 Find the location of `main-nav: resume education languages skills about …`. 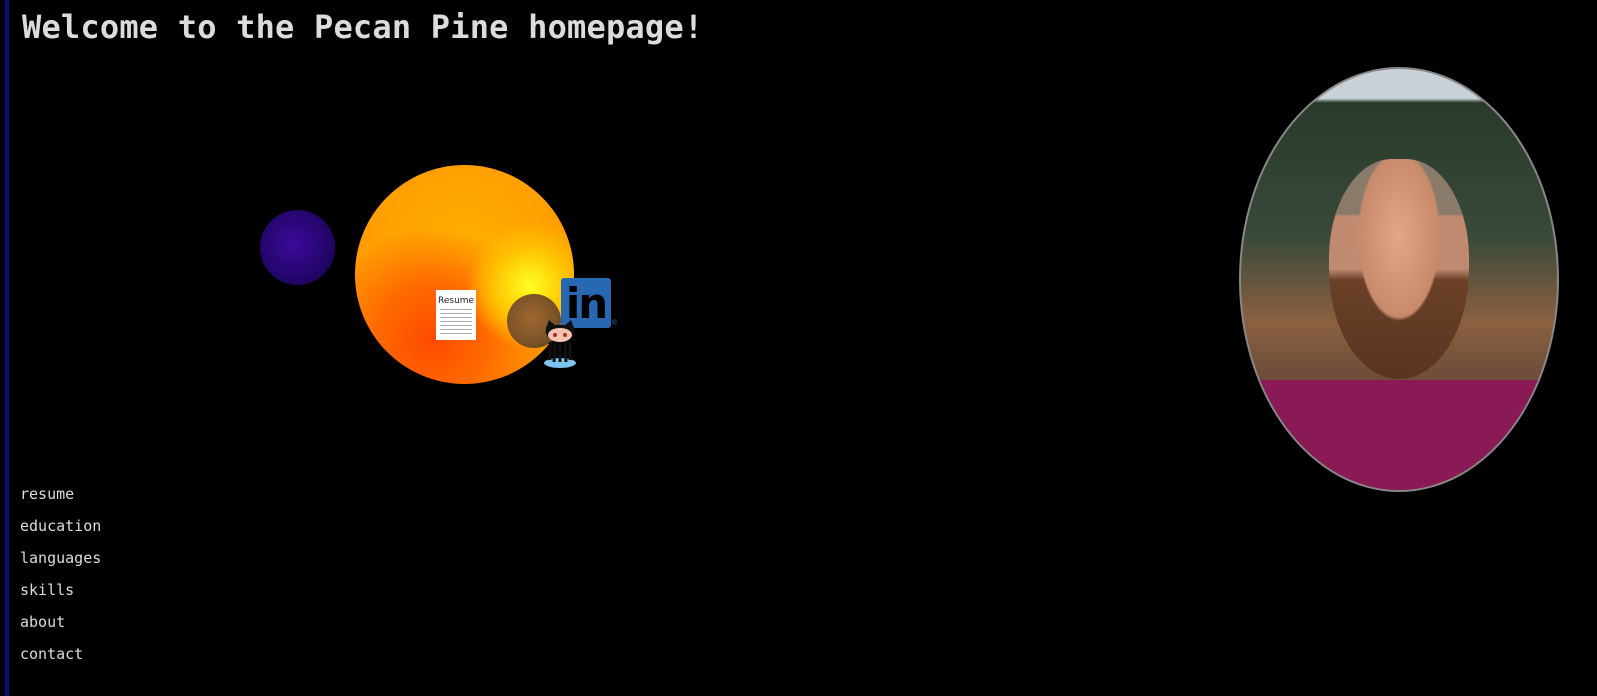

main-nav: resume education languages skills about … is located at coordinates (60, 574).